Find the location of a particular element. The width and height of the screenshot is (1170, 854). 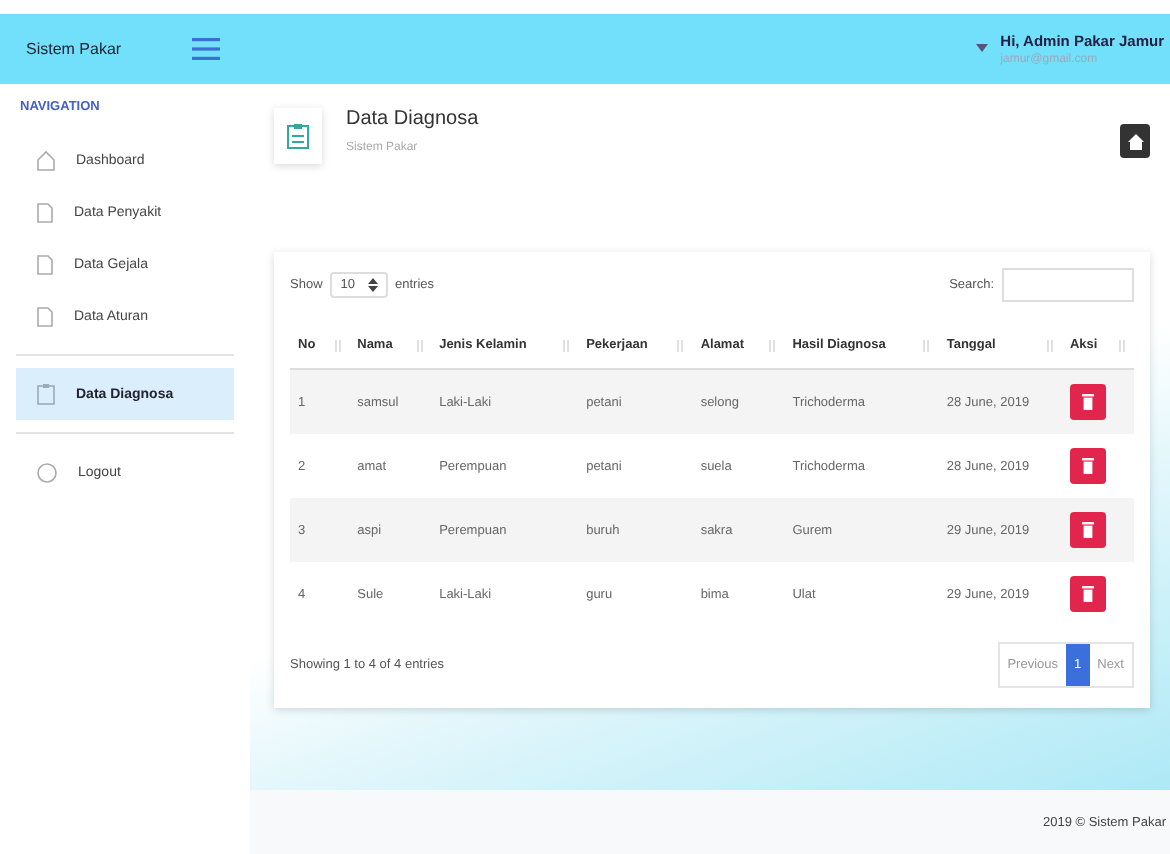

menu-icon is located at coordinates (206, 49).